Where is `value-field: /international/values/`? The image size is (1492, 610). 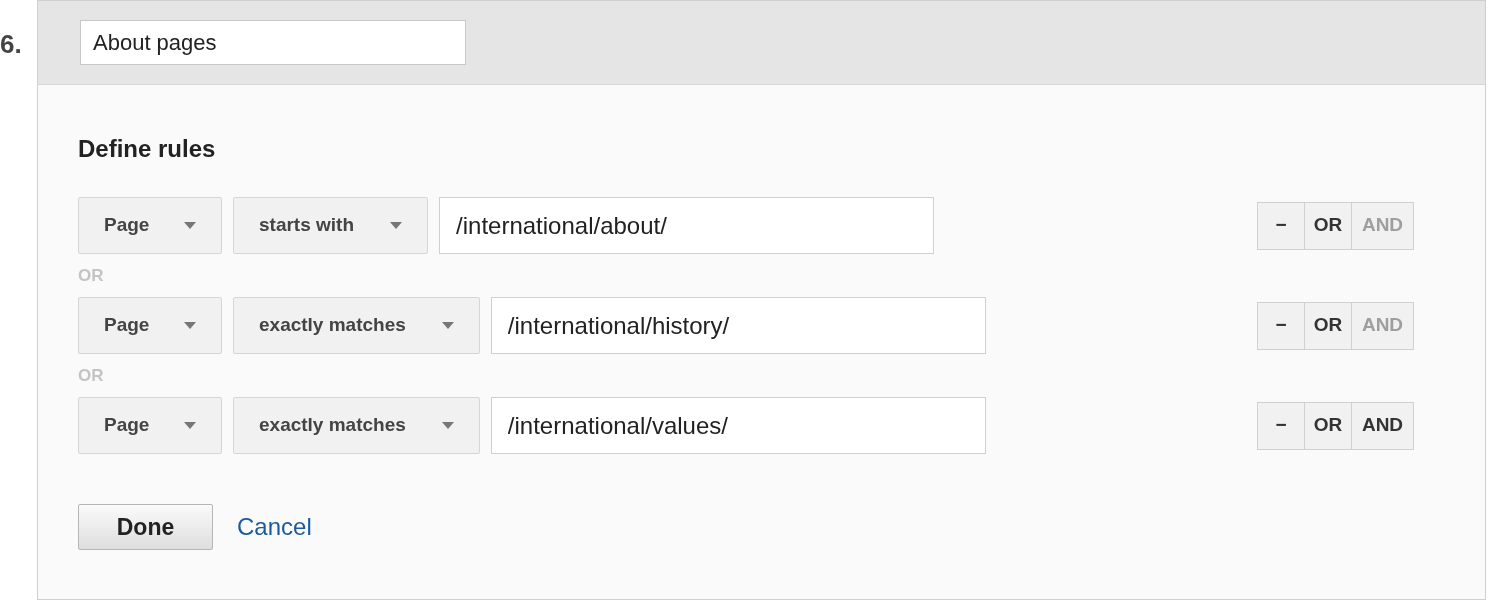
value-field: /international/values/ is located at coordinates (738, 425).